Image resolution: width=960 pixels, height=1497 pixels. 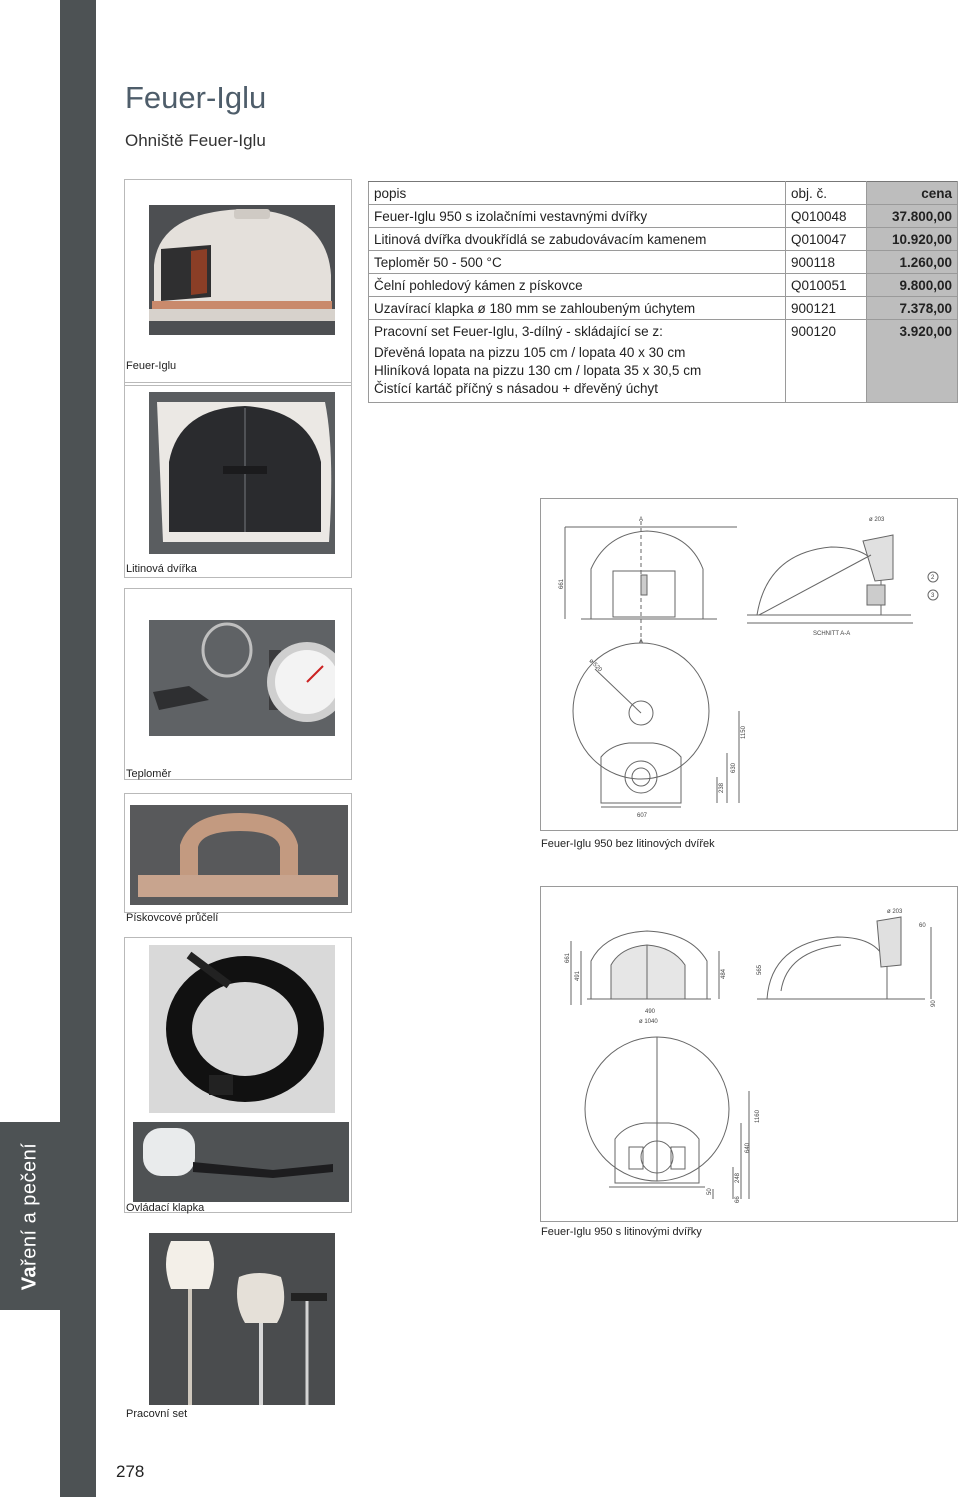 I want to click on d2-label-h484: 484, so click(x=724, y=973).